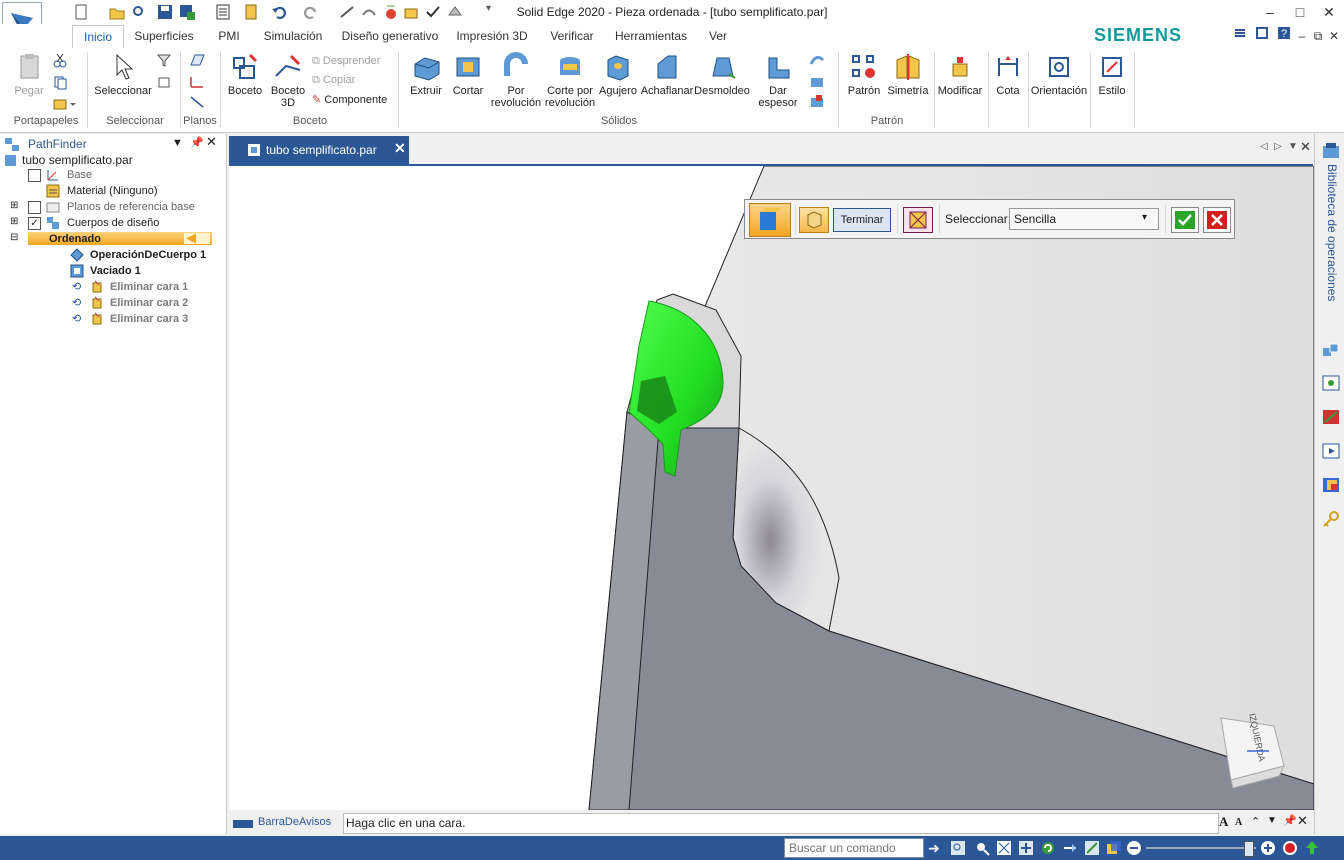 The width and height of the screenshot is (1344, 860). I want to click on revolve-button: Por revolución, so click(516, 80).